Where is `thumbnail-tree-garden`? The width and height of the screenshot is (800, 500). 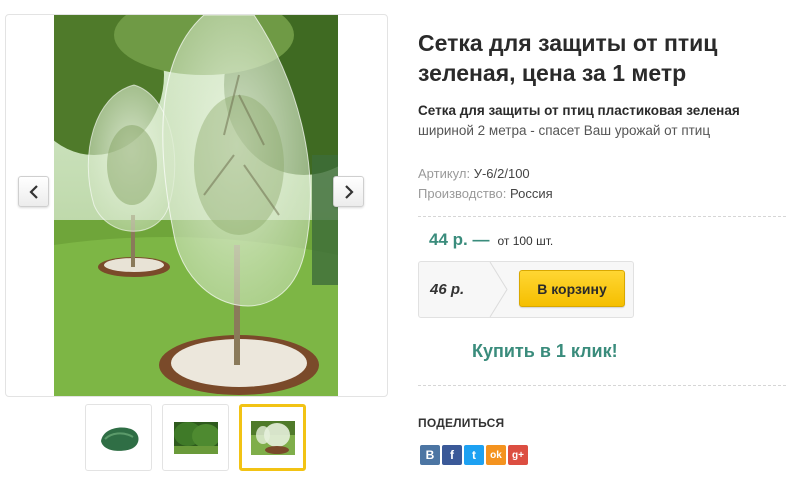
thumbnail-tree-garden is located at coordinates (195, 437).